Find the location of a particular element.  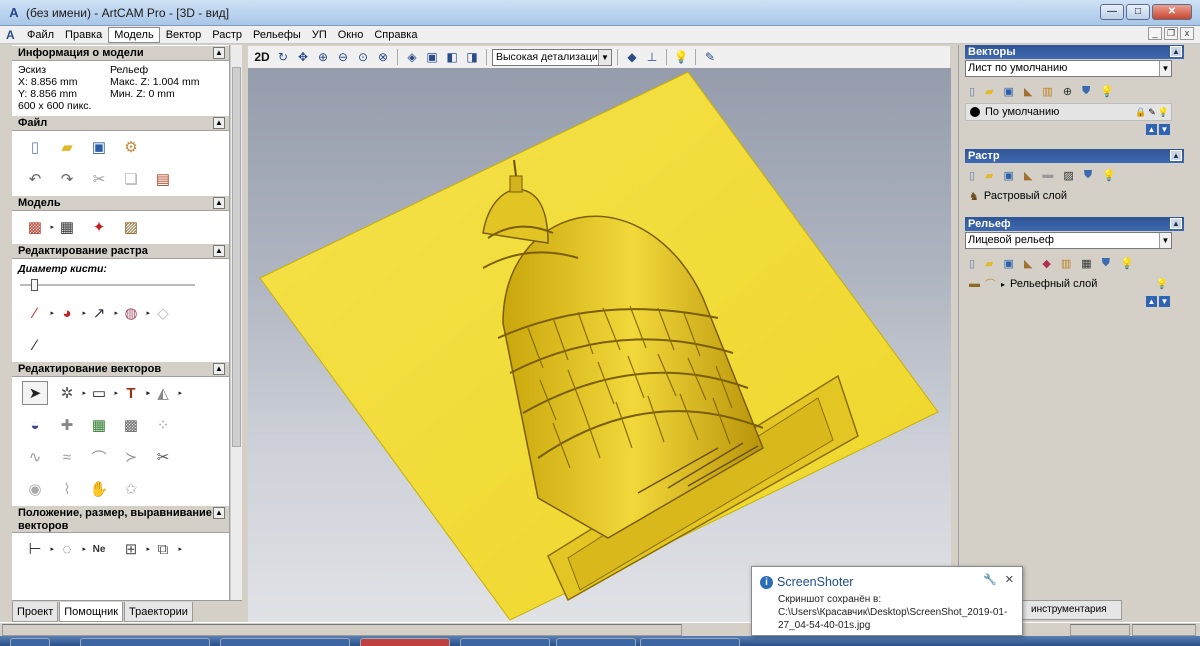

layer-props-icon: ▥ is located at coordinates (1047, 91).